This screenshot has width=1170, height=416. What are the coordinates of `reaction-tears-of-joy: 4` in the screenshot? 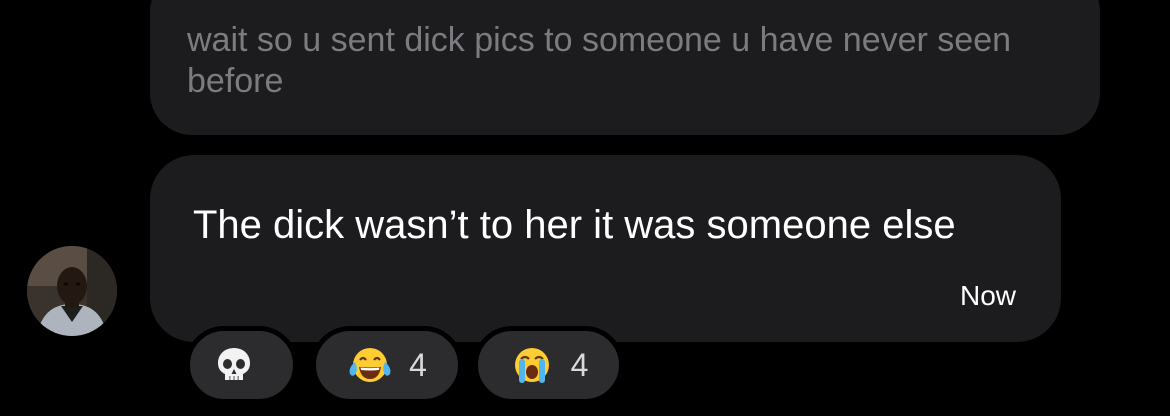 It's located at (387, 365).